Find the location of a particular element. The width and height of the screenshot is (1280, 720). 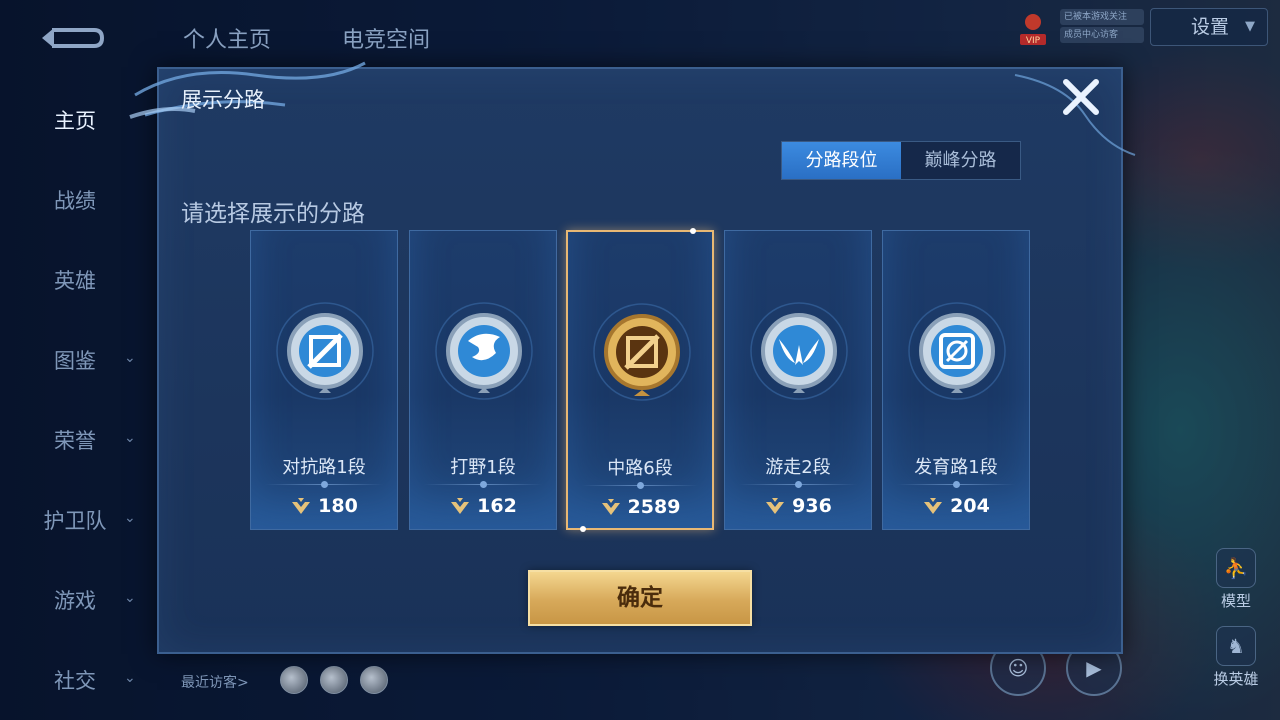

lane-card-farm: 发育路1段 204 is located at coordinates (956, 380).